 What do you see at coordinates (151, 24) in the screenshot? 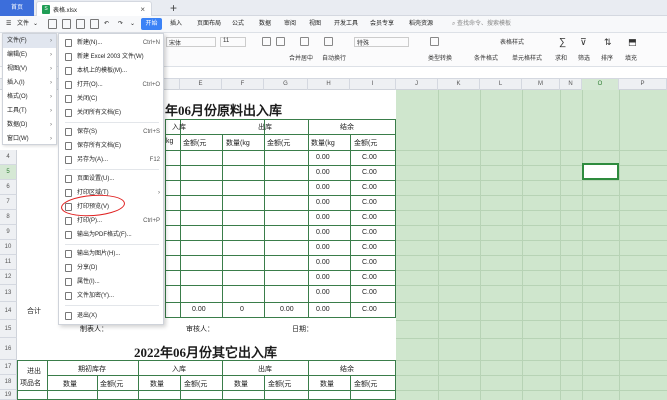
I see `menu-start: 开始` at bounding box center [151, 24].